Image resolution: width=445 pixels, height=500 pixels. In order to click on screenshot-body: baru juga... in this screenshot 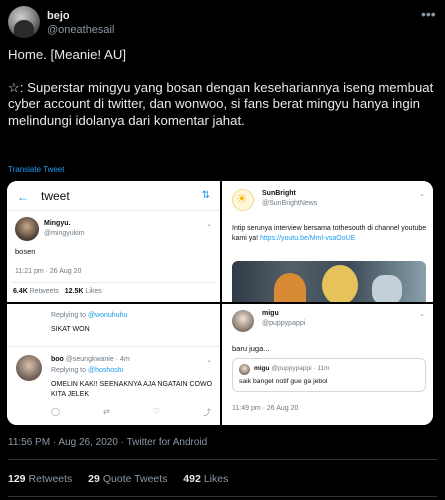, I will do `click(251, 348)`.